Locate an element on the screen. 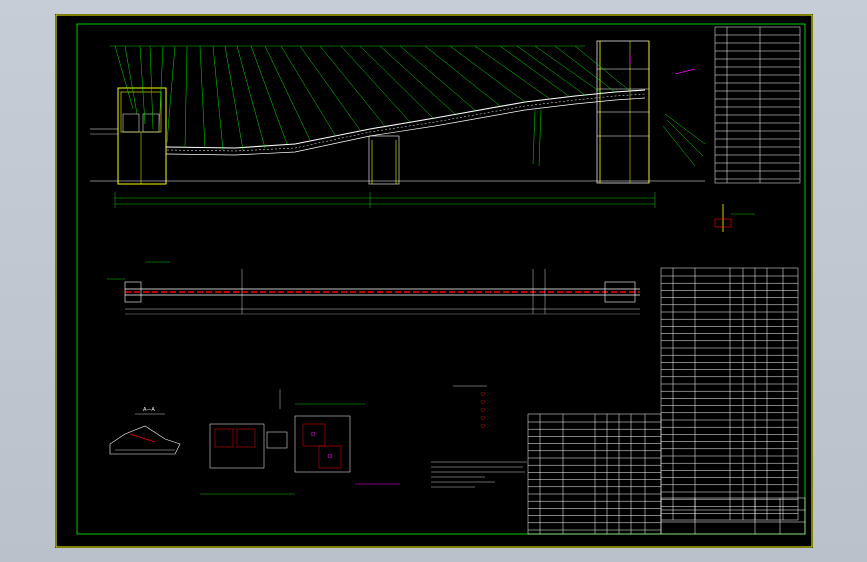 The width and height of the screenshot is (867, 562). legend-block is located at coordinates (479, 436).